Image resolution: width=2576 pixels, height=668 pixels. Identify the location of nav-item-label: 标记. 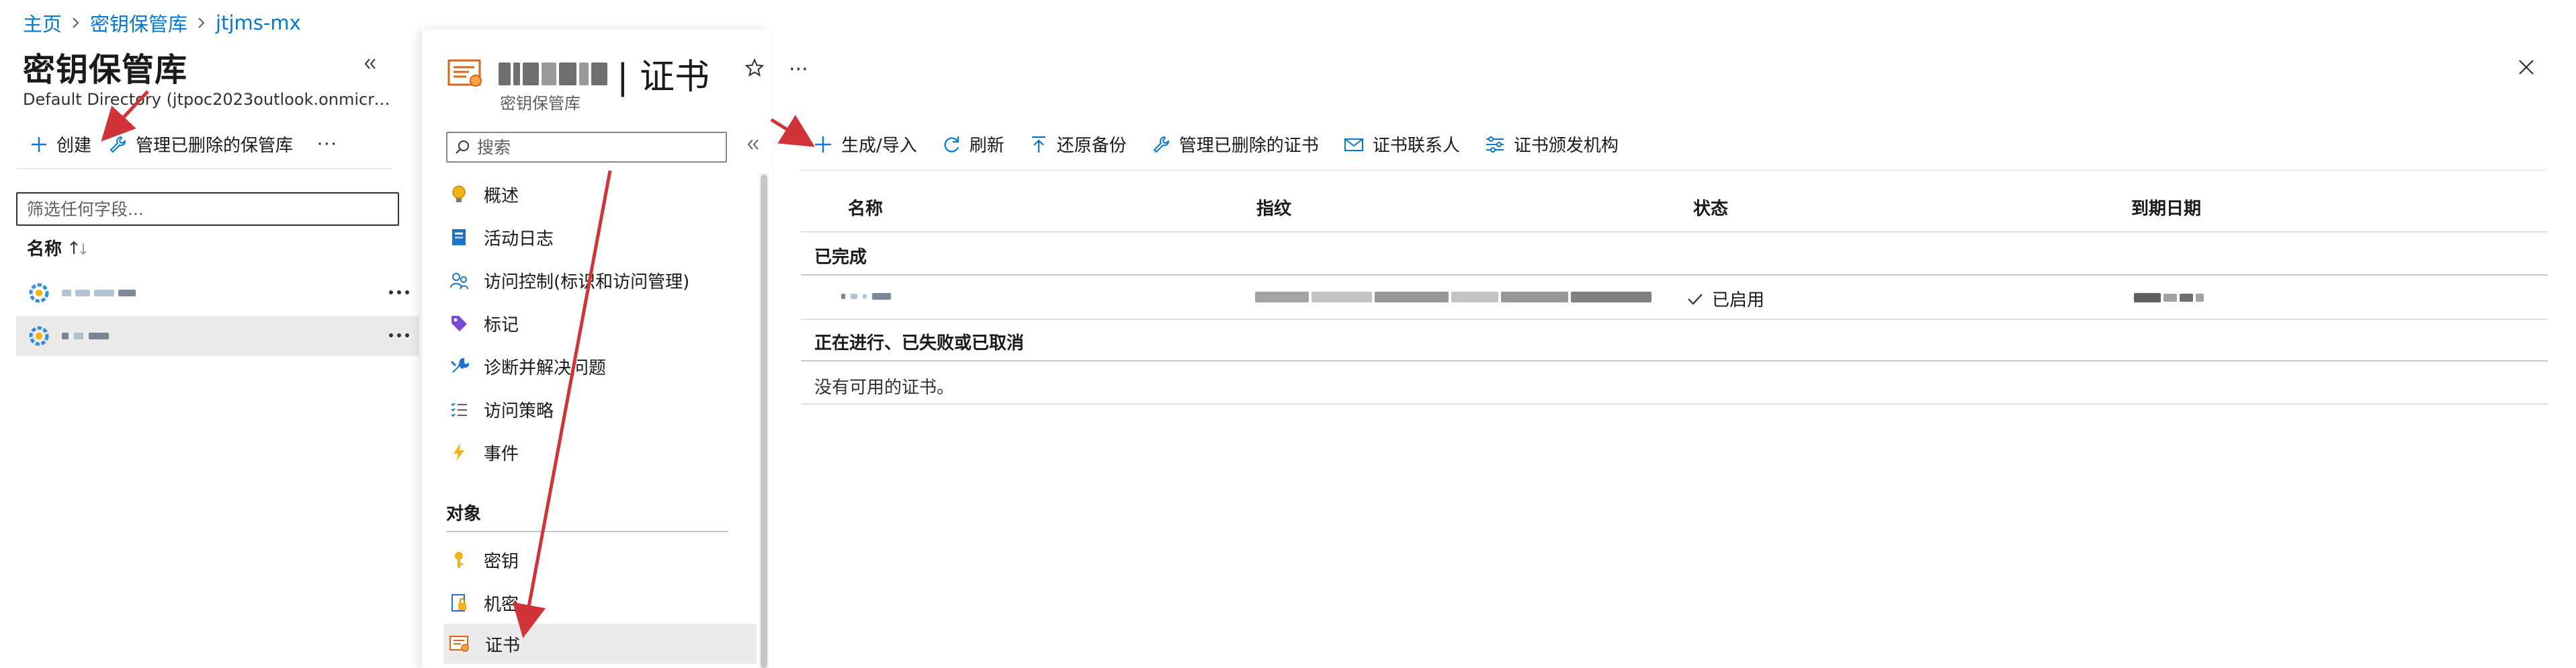
(501, 325).